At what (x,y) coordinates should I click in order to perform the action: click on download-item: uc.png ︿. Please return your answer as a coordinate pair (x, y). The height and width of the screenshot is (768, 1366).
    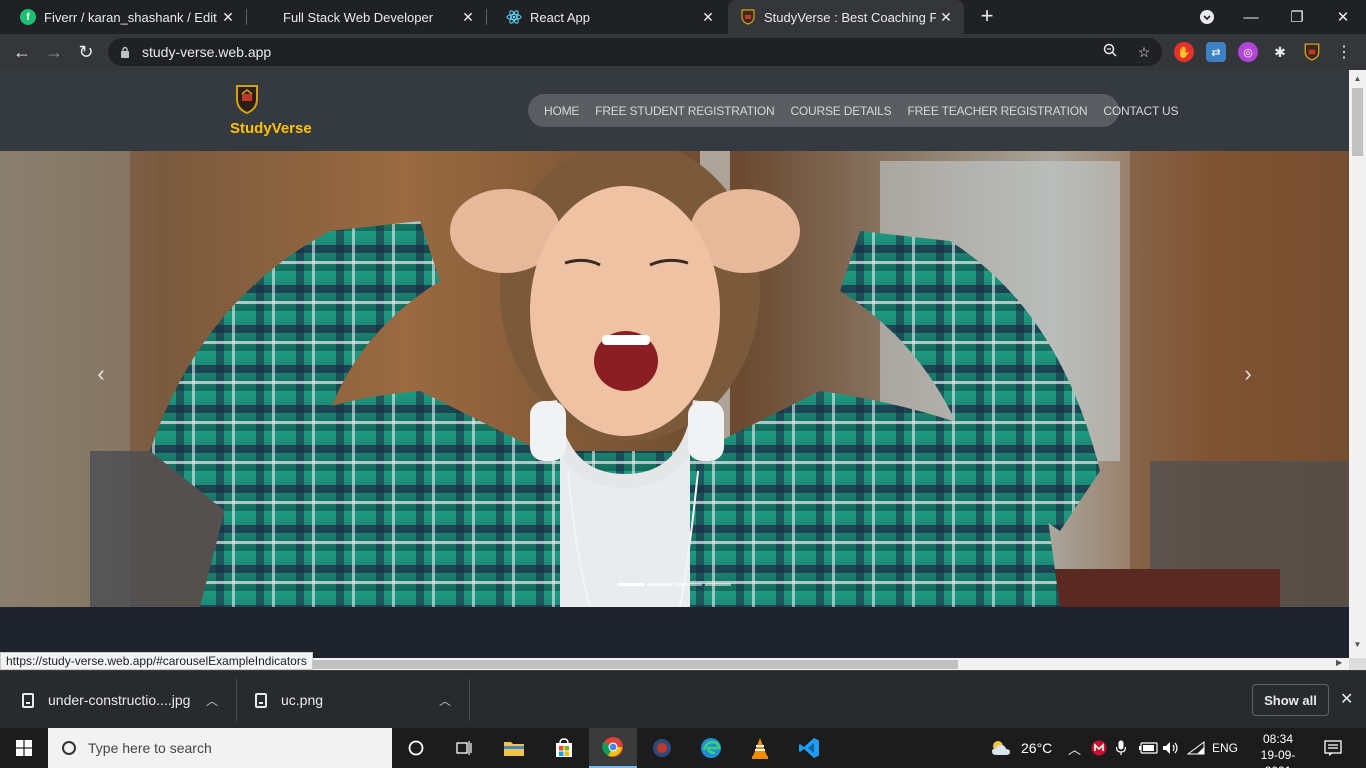
    Looking at the image, I should click on (362, 700).